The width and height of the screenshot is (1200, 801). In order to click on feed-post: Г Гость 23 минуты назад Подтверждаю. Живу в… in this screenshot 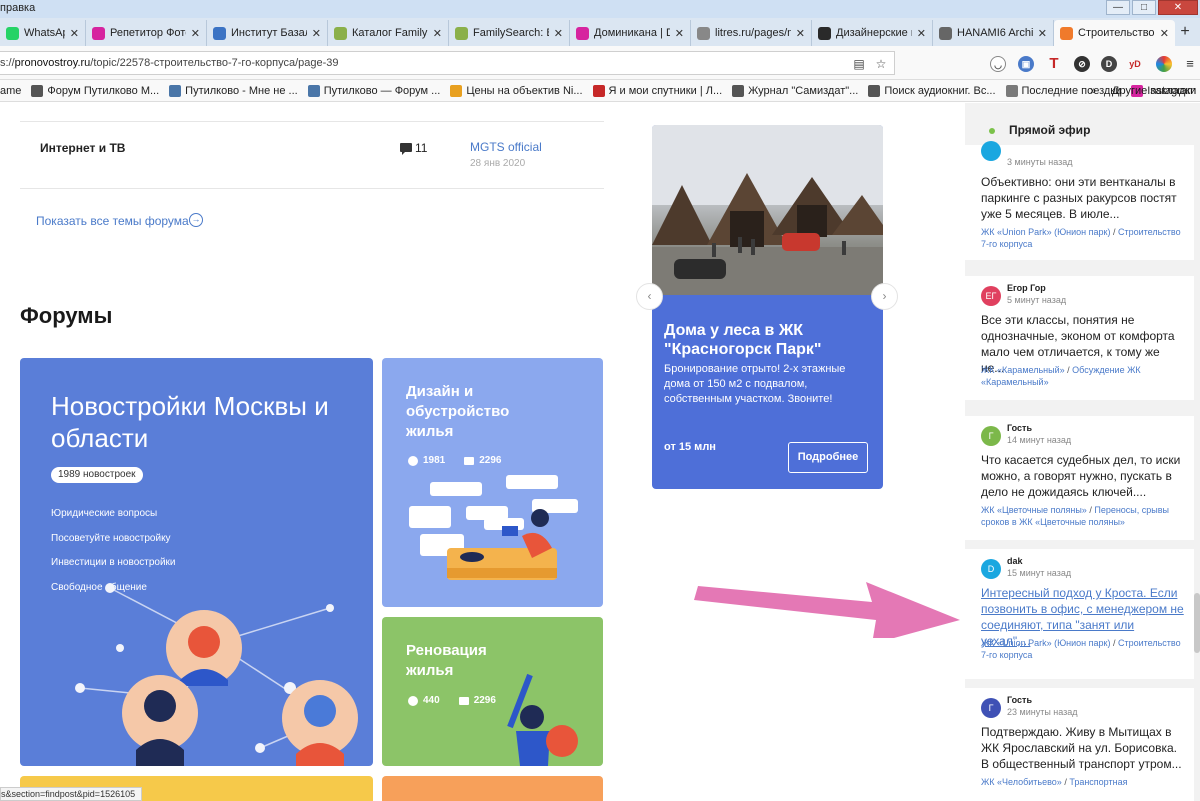, I will do `click(1082, 744)`.